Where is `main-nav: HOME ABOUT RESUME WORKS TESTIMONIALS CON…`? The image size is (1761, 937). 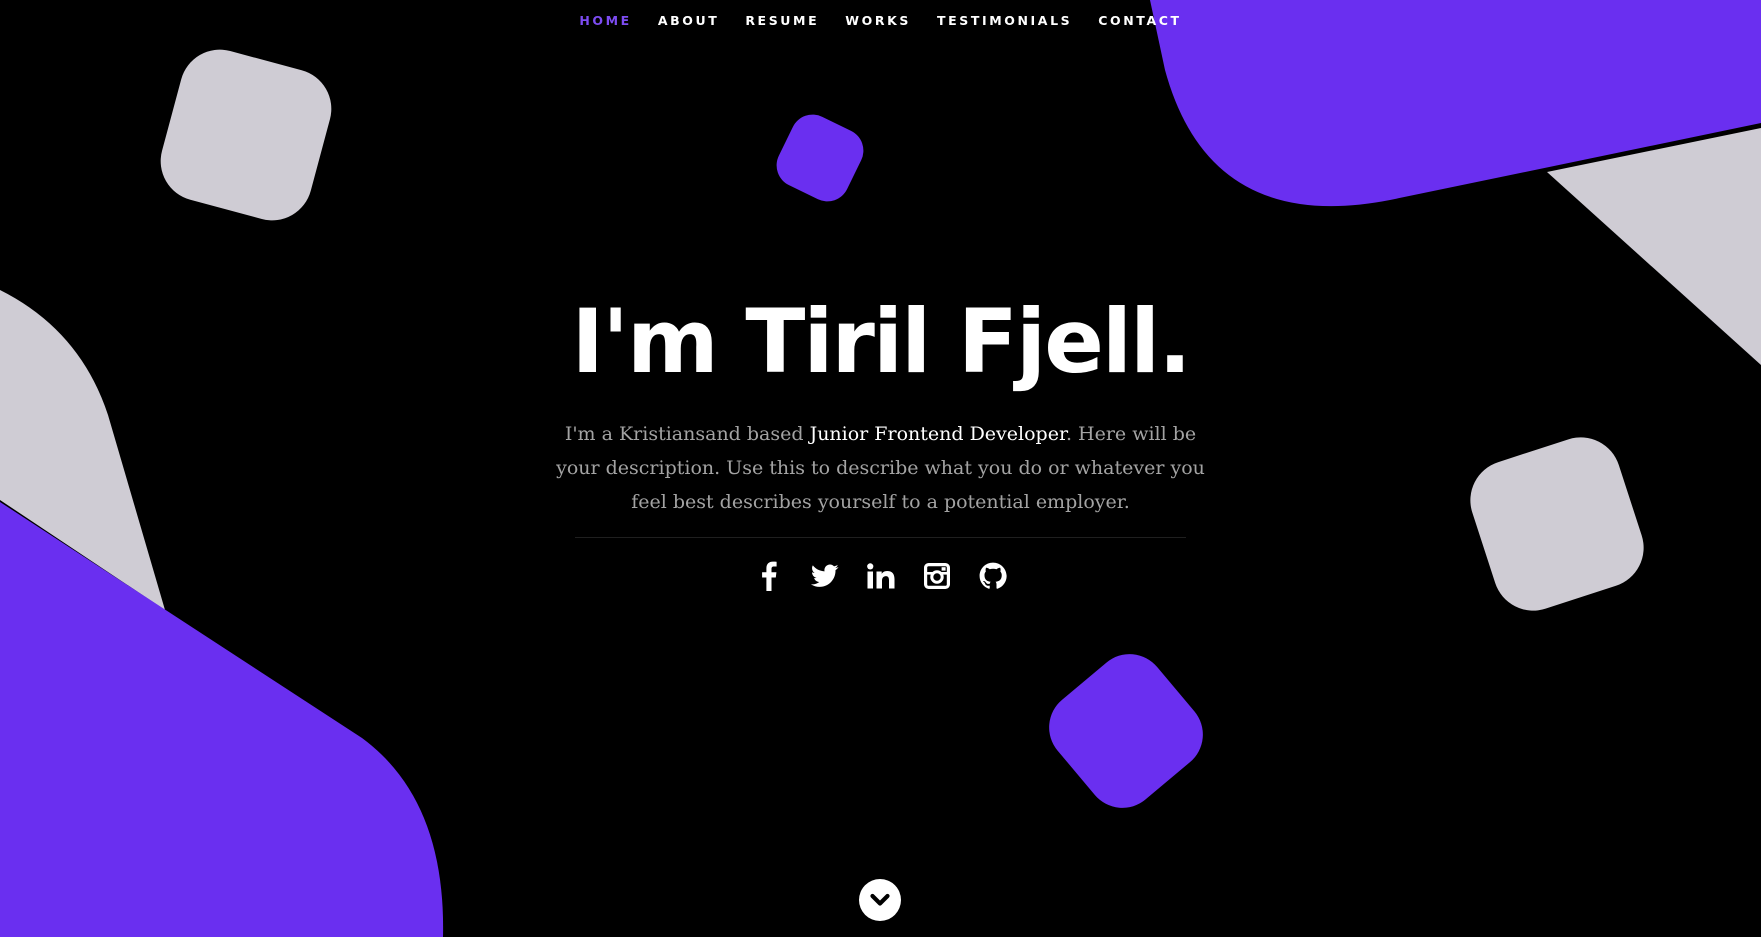 main-nav: HOME ABOUT RESUME WORKS TESTIMONIALS CON… is located at coordinates (880, 20).